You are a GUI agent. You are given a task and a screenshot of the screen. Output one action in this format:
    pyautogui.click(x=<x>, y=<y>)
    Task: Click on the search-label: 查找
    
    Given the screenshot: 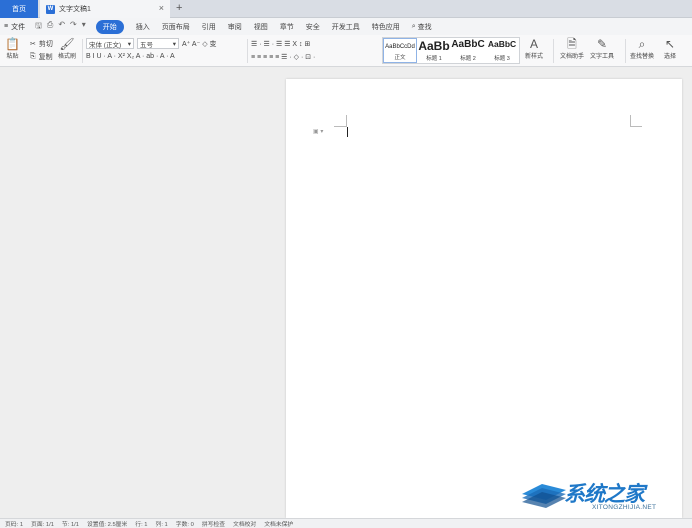 What is the action you would take?
    pyautogui.click(x=424, y=27)
    